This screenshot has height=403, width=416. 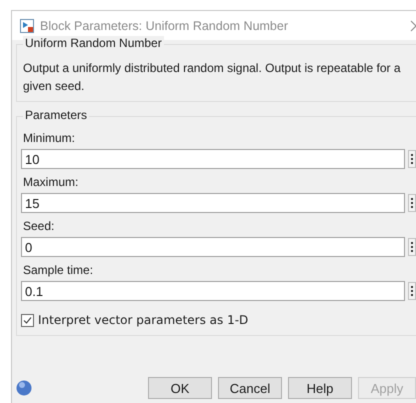 I want to click on checkbox, so click(x=27, y=320).